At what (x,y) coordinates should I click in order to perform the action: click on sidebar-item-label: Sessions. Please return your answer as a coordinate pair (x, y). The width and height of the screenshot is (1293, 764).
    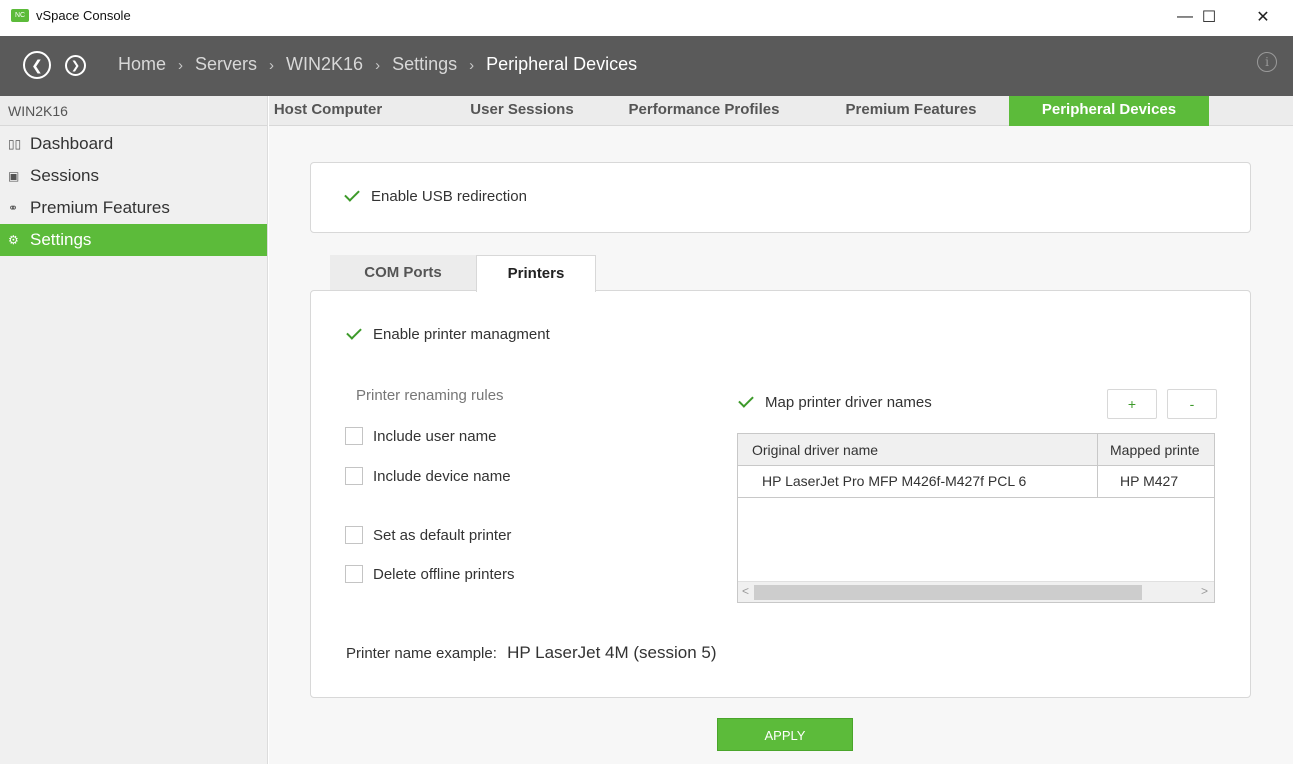
    Looking at the image, I should click on (64, 175).